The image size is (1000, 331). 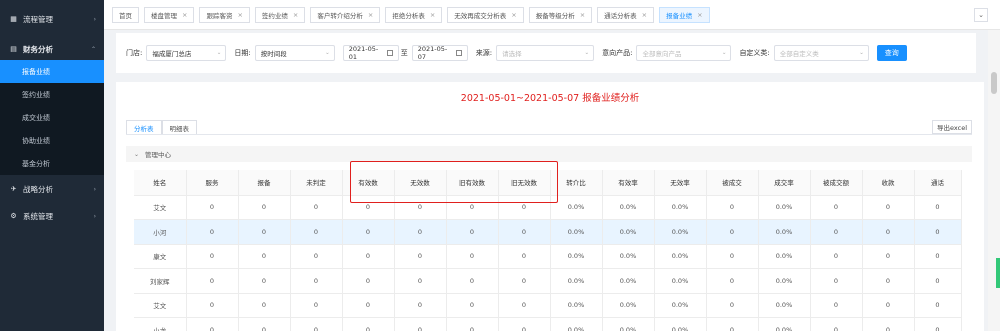 I want to click on sidebar-item-label: 财务分析, so click(x=38, y=49).